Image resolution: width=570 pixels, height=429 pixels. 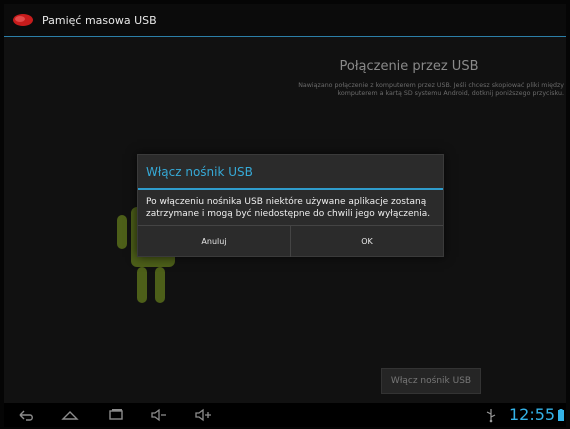 What do you see at coordinates (26, 415) in the screenshot?
I see `back-icon` at bounding box center [26, 415].